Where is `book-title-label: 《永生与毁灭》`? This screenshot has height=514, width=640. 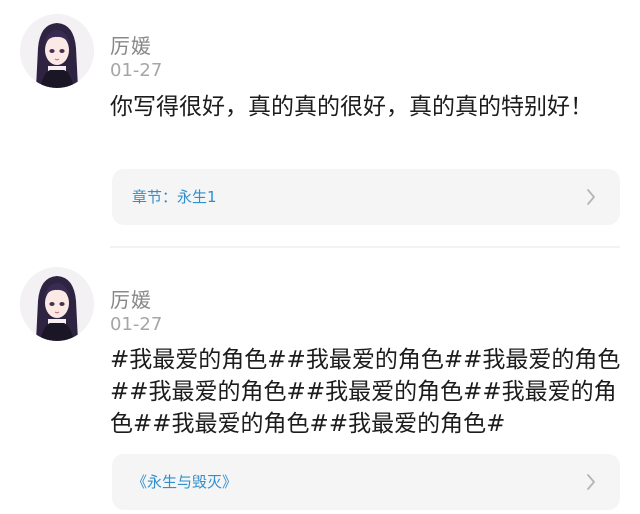
book-title-label: 《永生与毁灭》 is located at coordinates (185, 482).